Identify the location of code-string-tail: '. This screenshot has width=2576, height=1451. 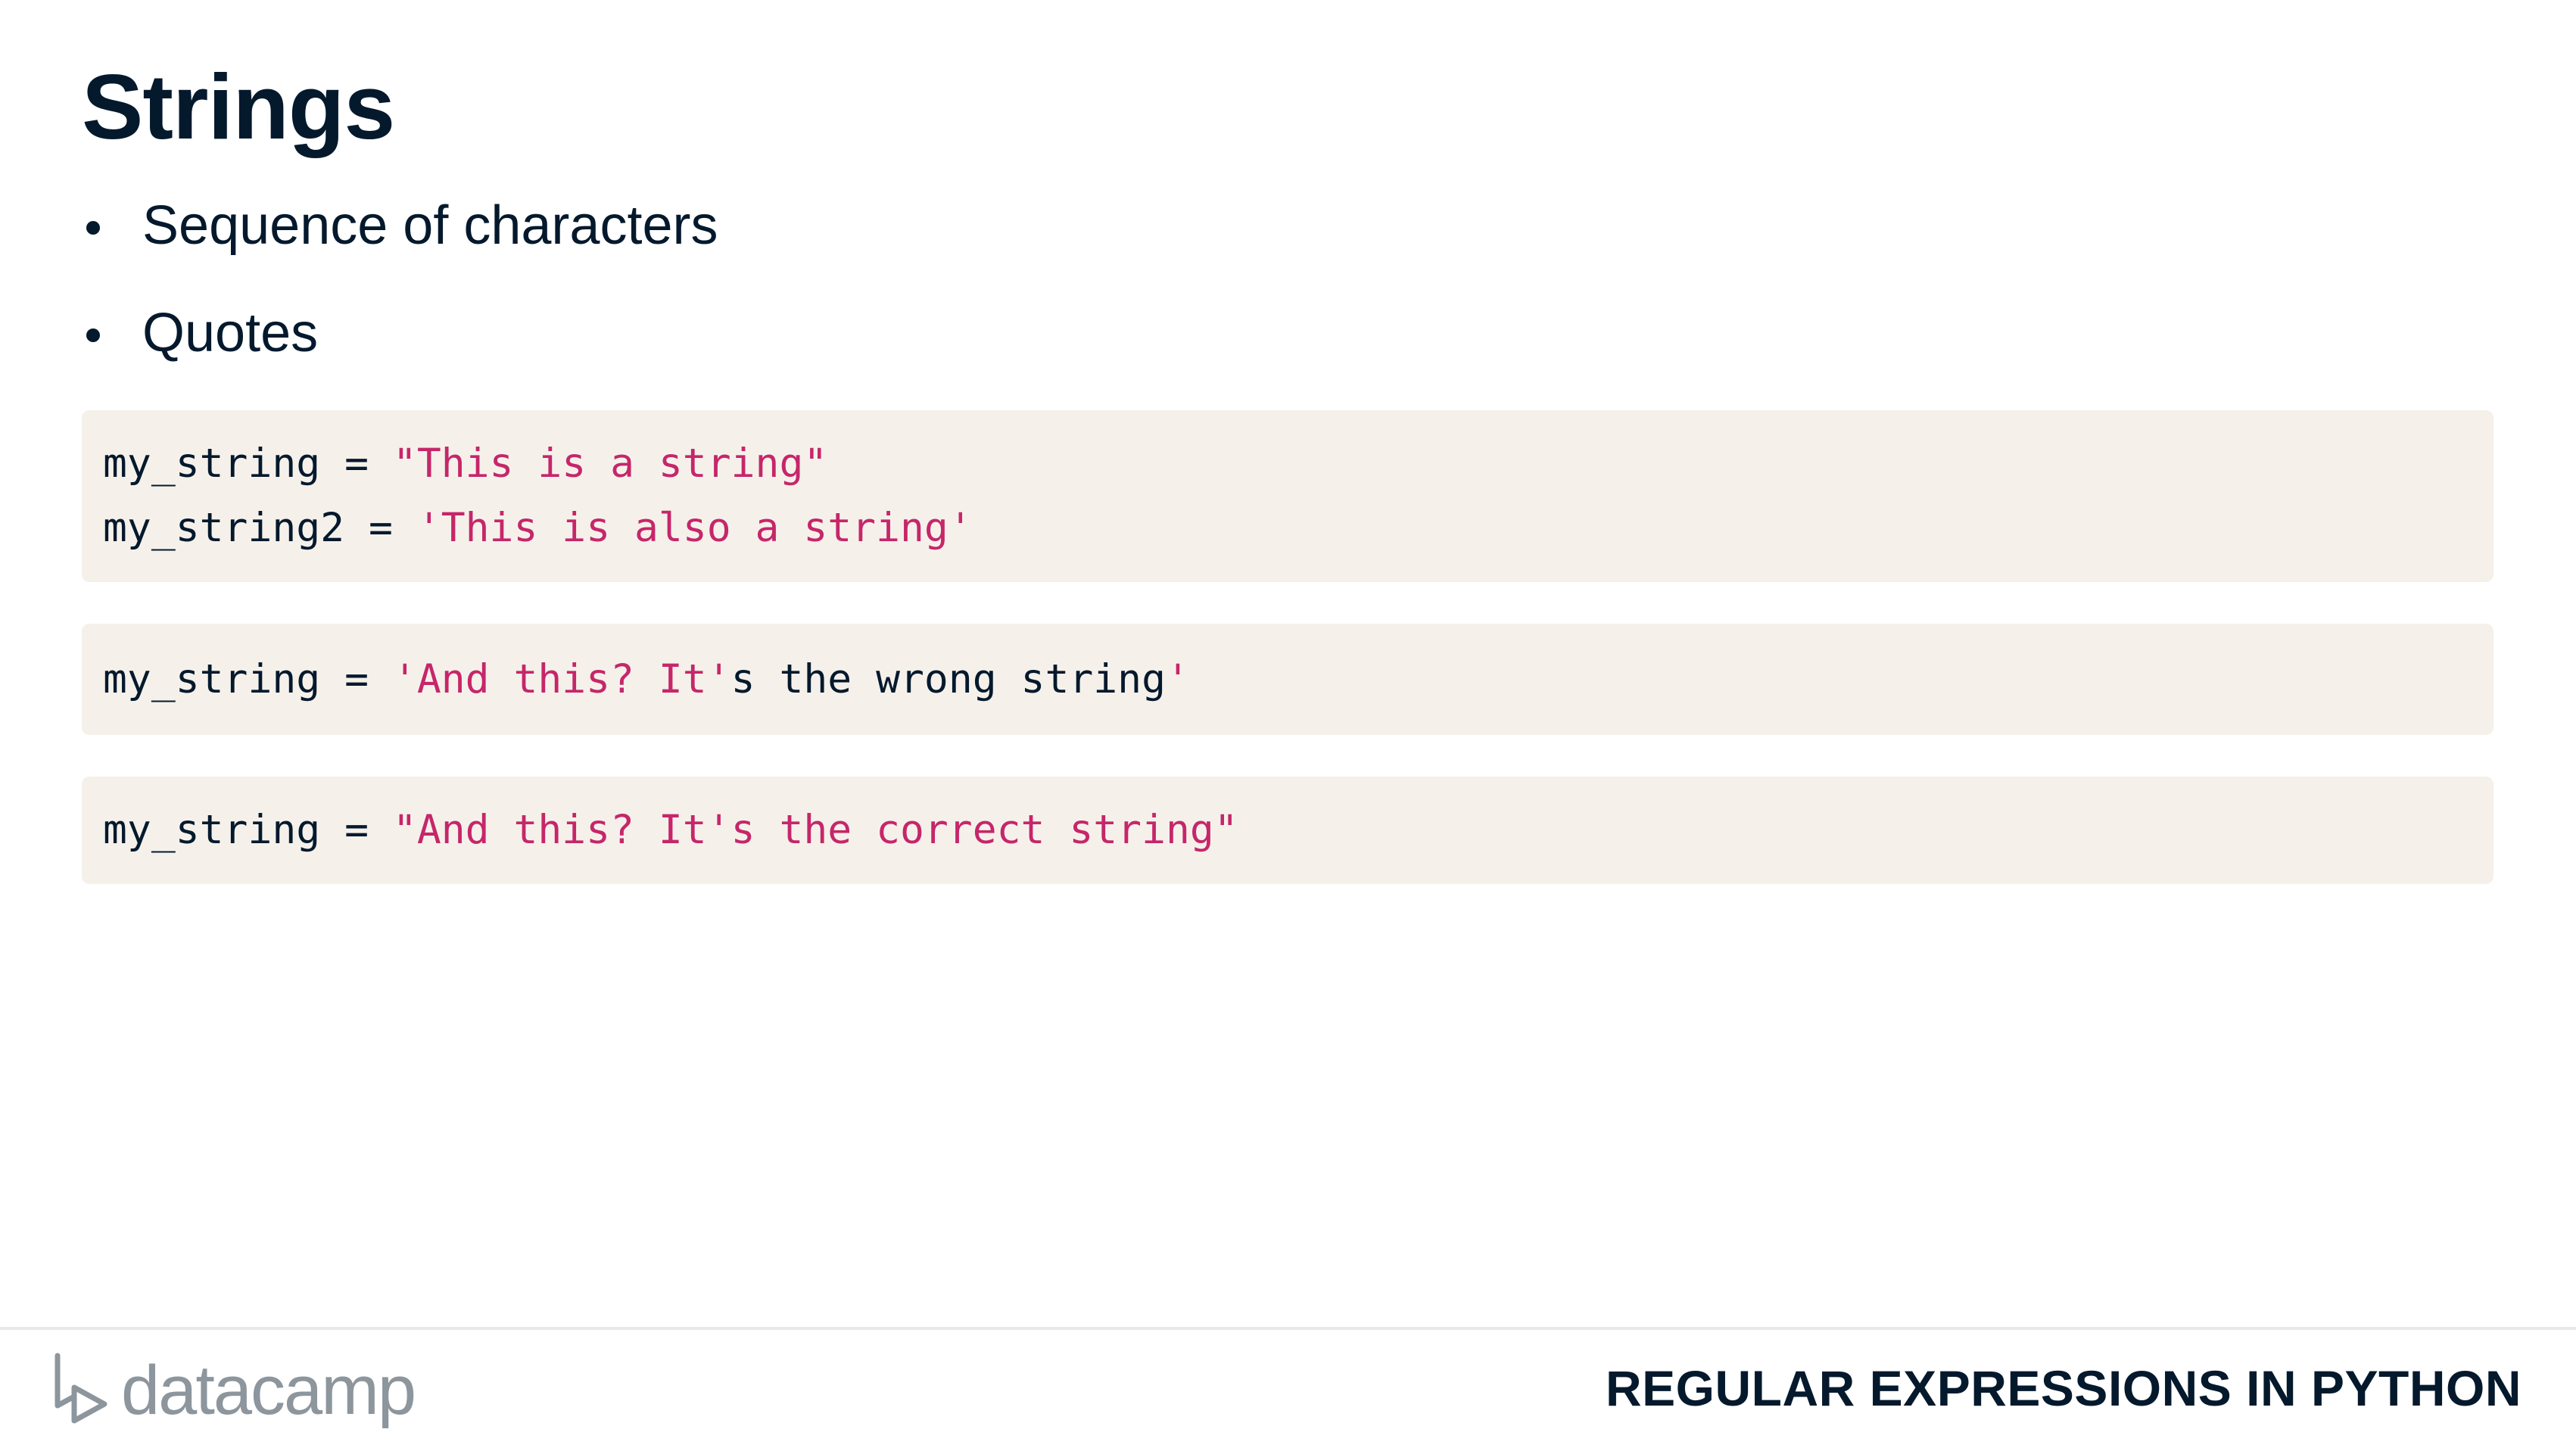
(1178, 679).